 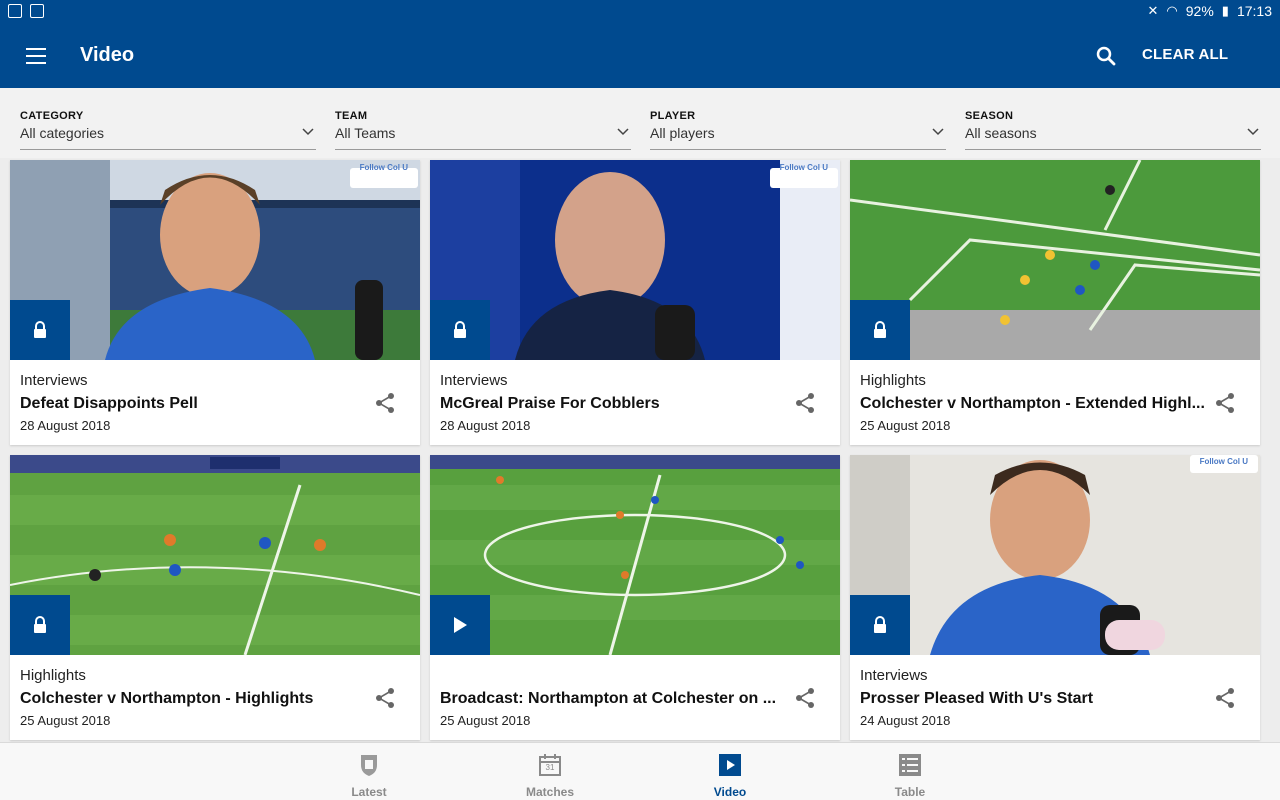 What do you see at coordinates (989, 116) in the screenshot?
I see `filter-label: SEASON` at bounding box center [989, 116].